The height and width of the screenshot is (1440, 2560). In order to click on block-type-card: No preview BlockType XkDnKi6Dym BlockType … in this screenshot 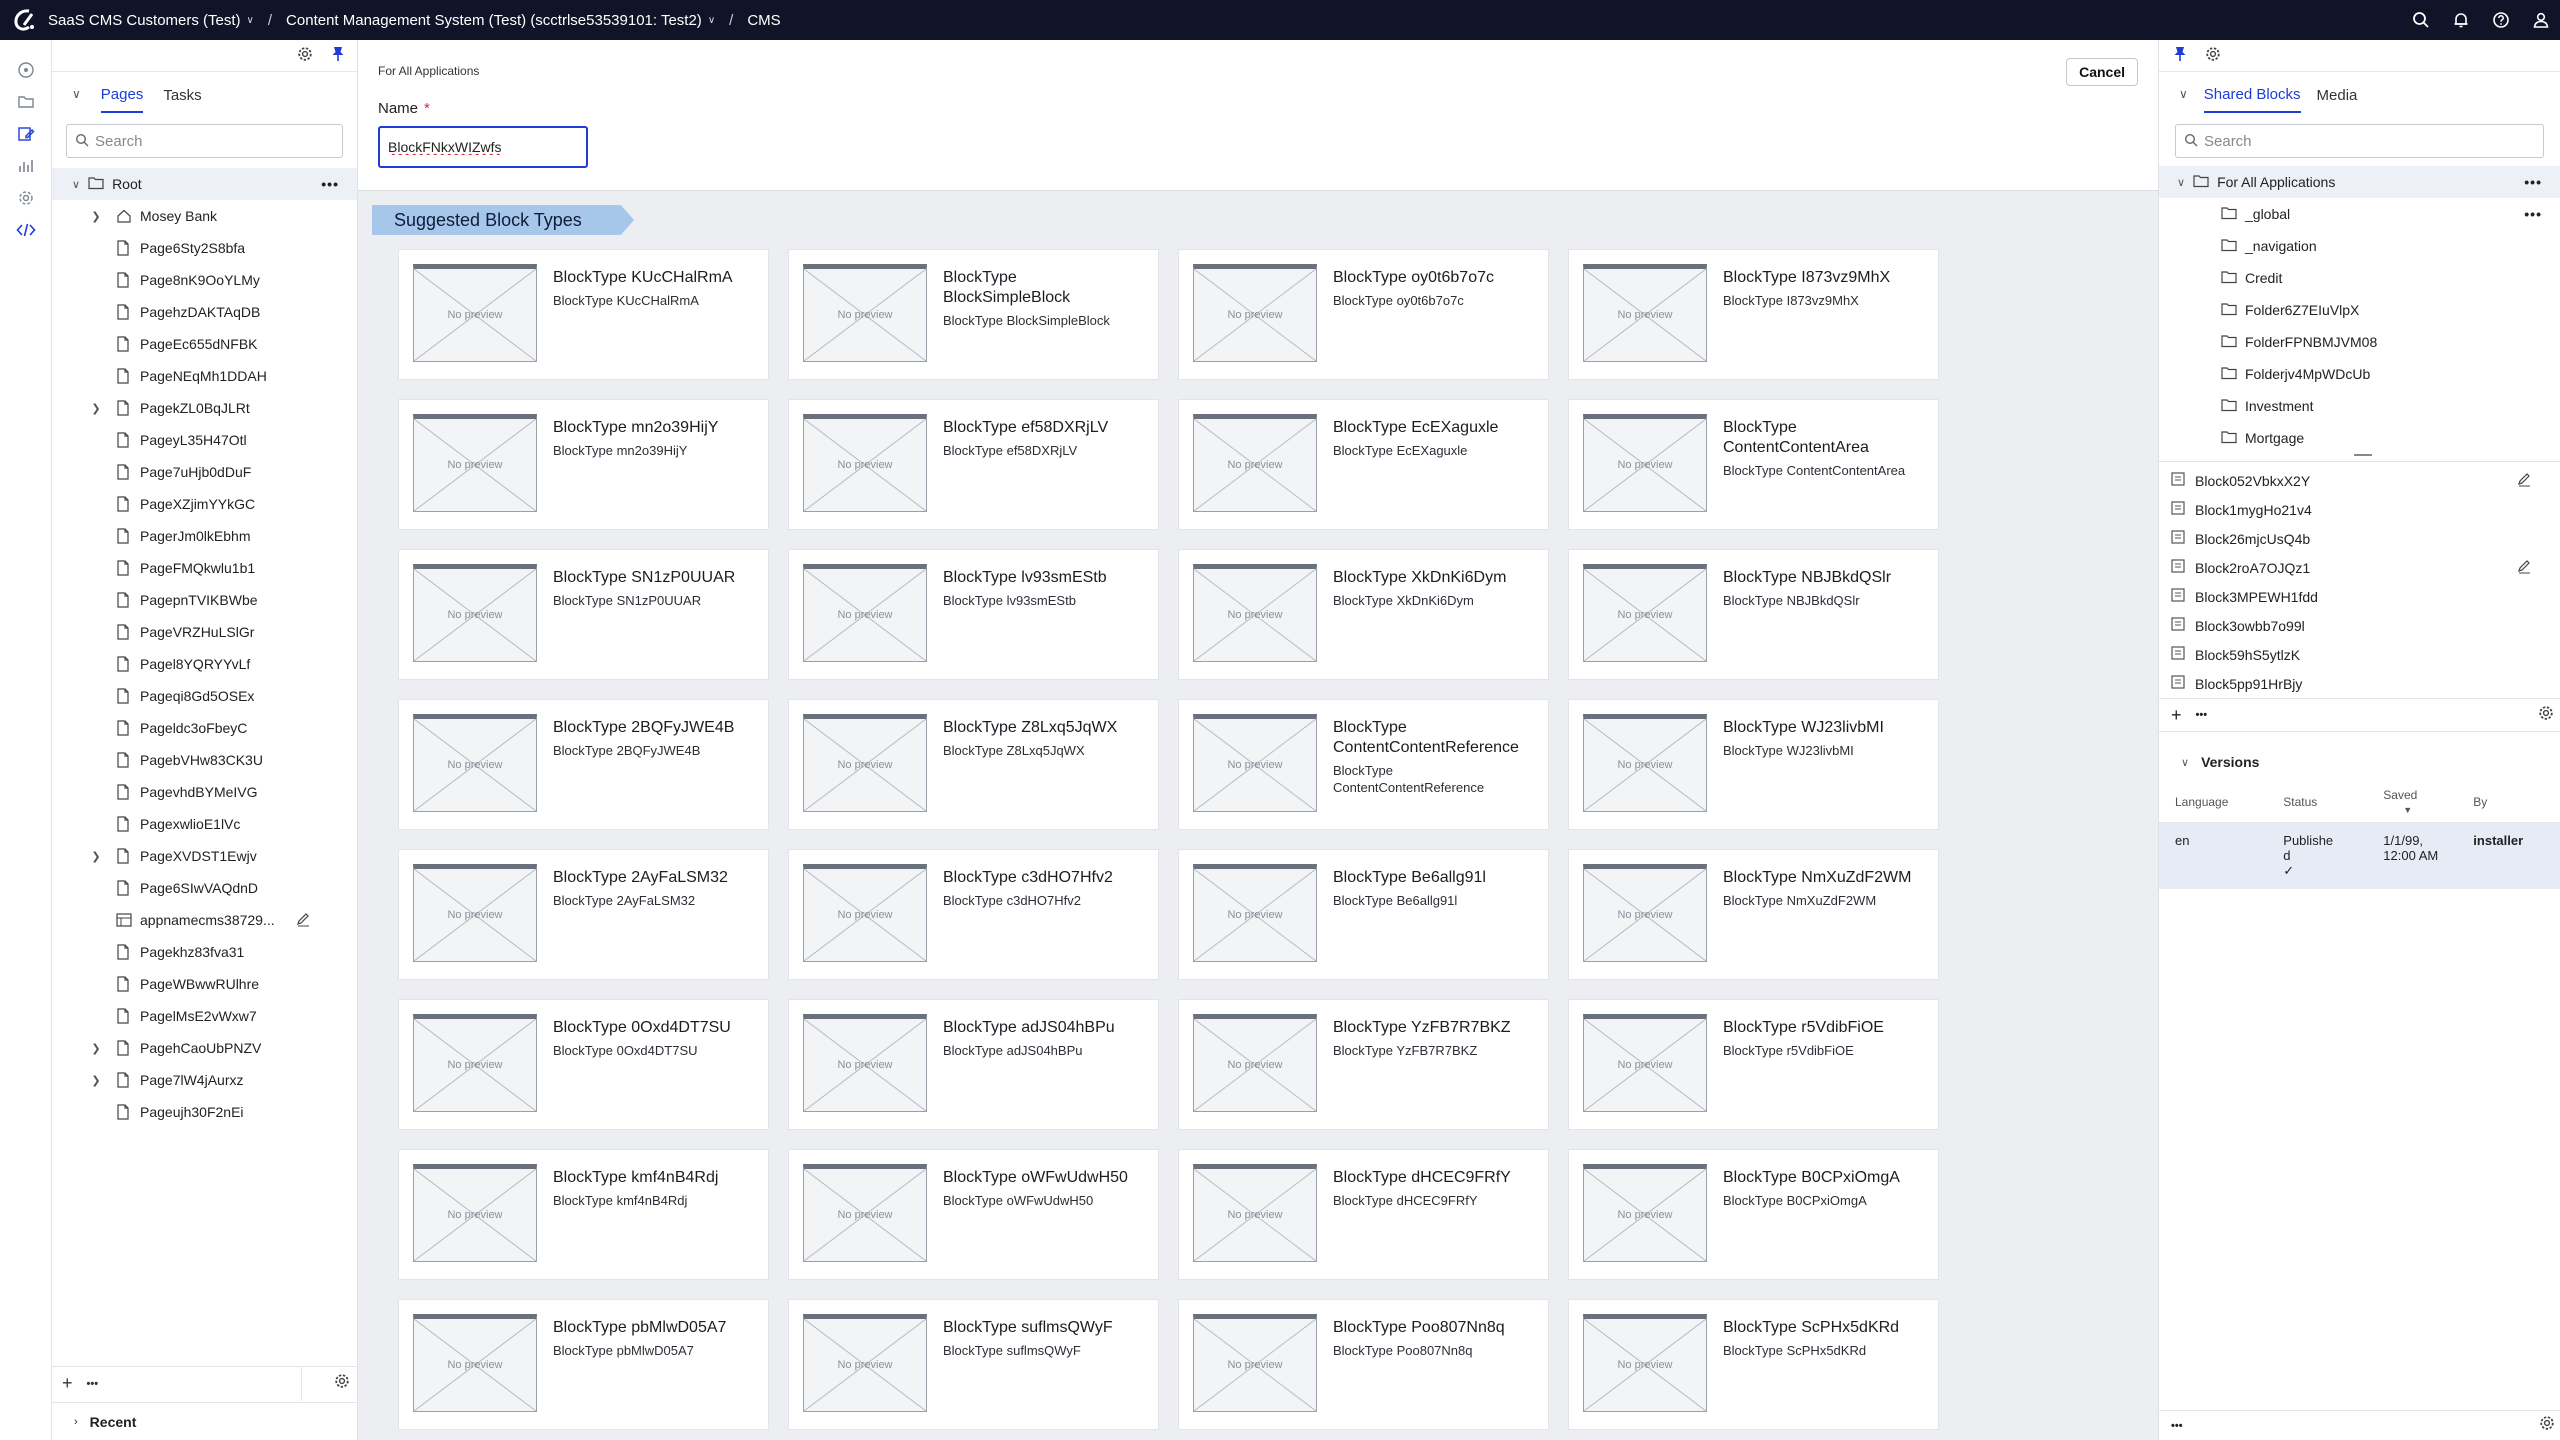, I will do `click(1363, 614)`.